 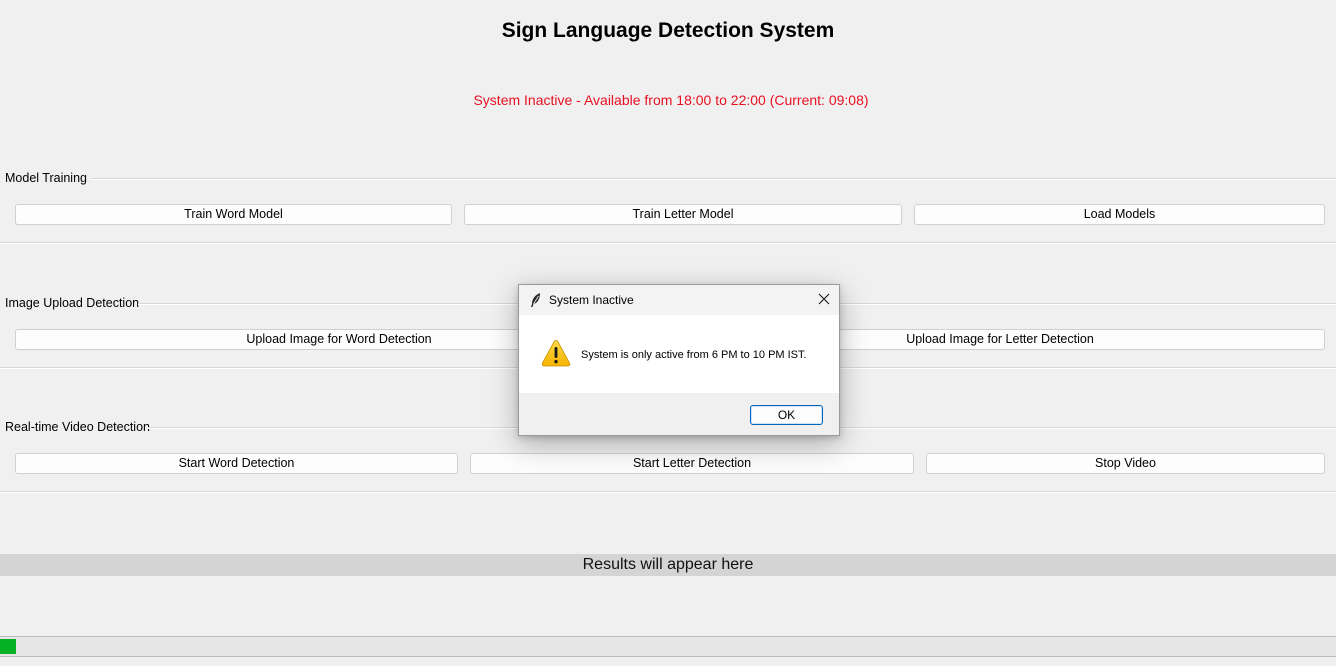 I want to click on load-models-button: Load Models, so click(x=1119, y=214).